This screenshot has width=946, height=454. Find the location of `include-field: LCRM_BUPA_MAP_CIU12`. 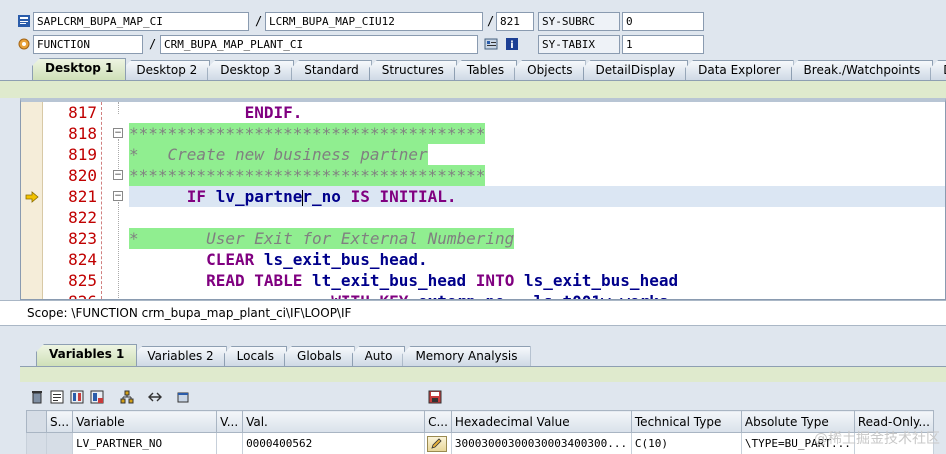

include-field: LCRM_BUPA_MAP_CIU12 is located at coordinates (374, 21).